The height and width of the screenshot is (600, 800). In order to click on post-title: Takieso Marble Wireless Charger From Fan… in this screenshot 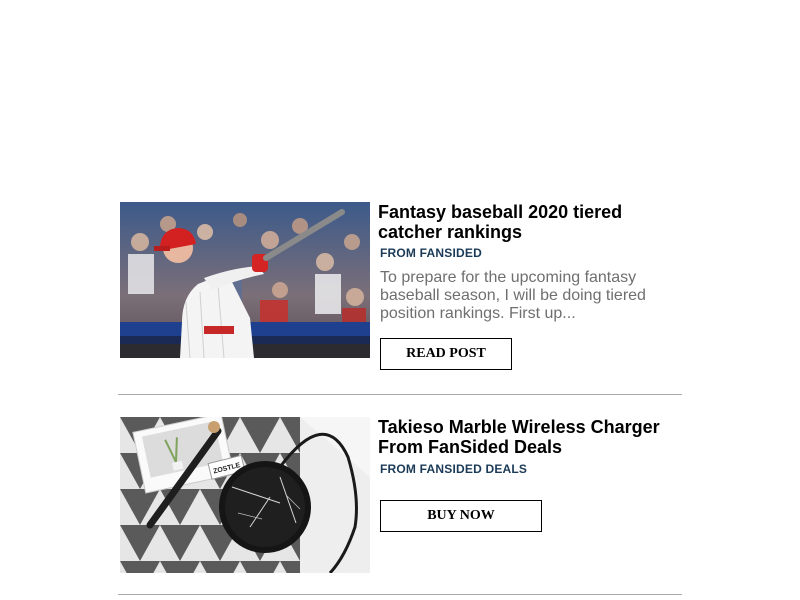, I will do `click(533, 437)`.